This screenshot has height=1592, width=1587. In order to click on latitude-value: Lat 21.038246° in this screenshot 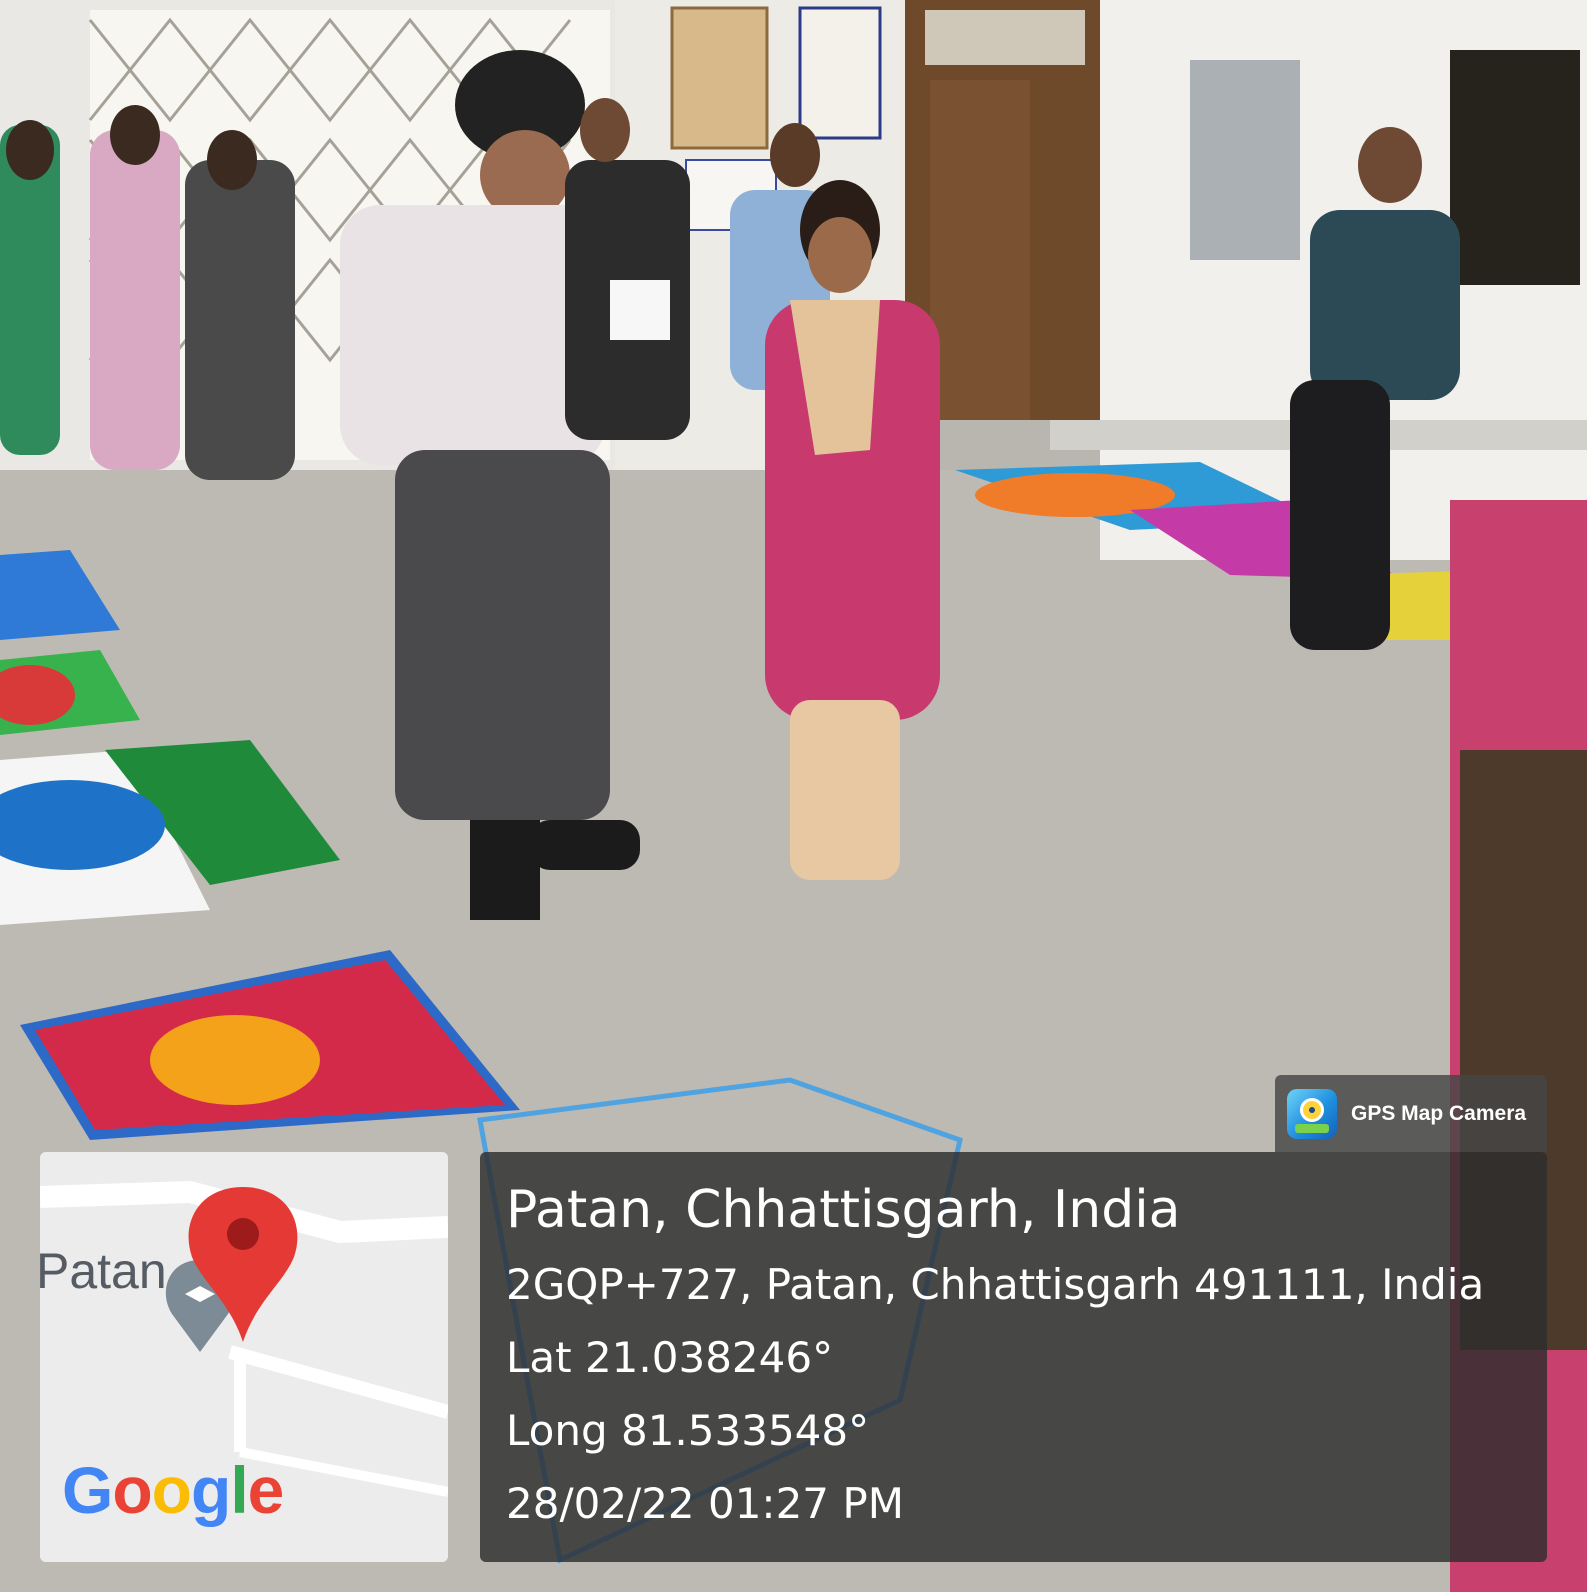, I will do `click(670, 1357)`.